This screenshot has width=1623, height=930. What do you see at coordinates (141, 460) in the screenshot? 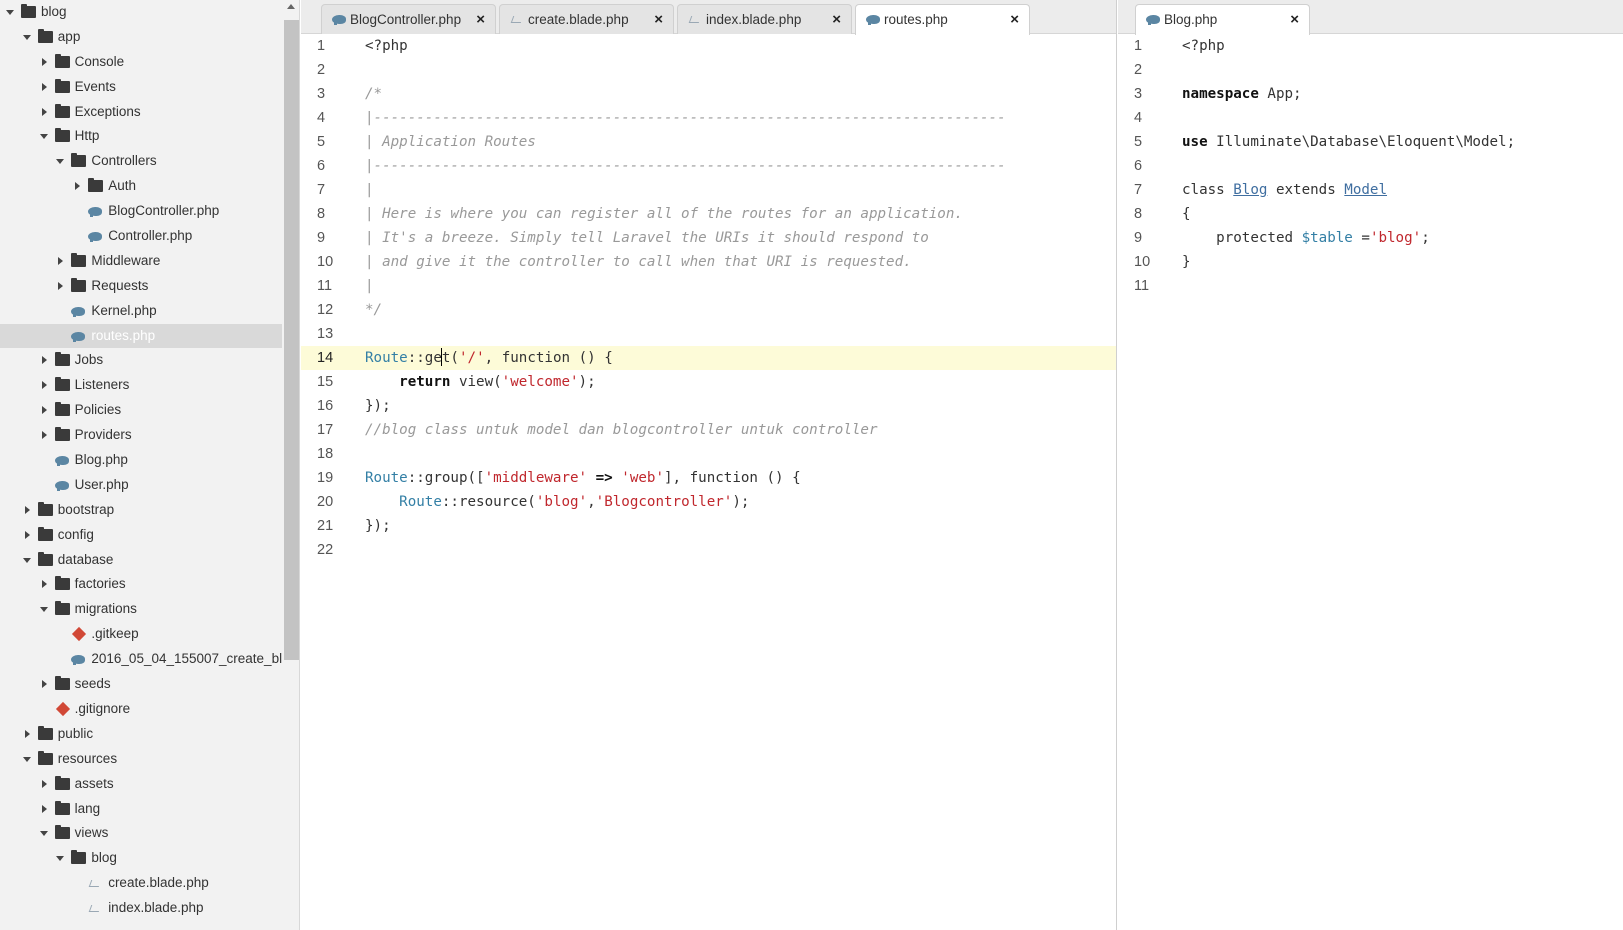
I see `tree-item: Blog.php` at bounding box center [141, 460].